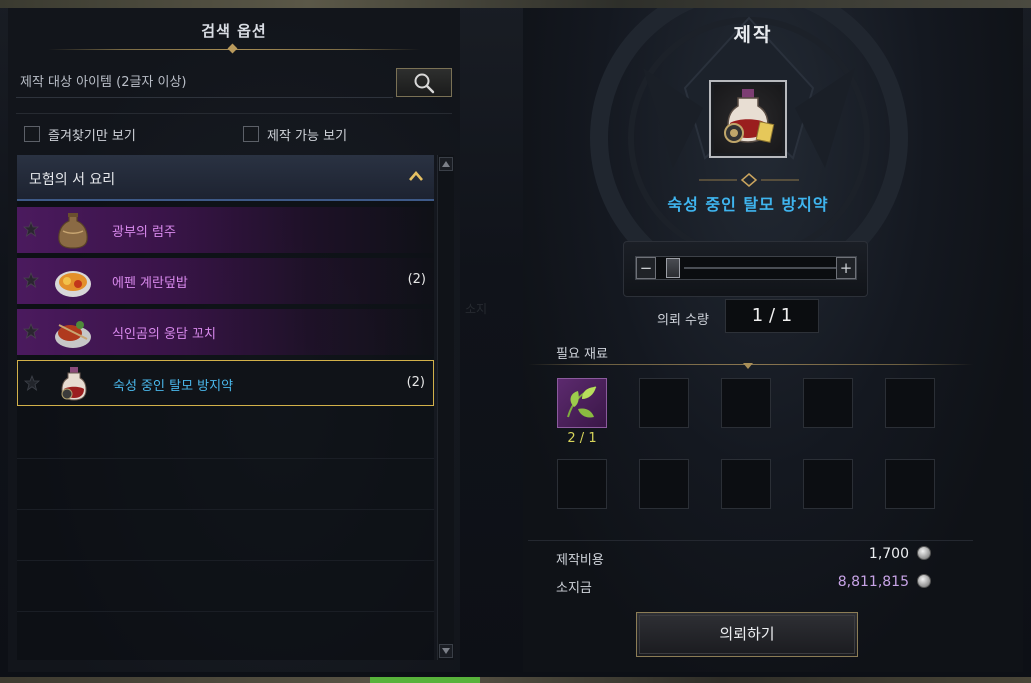 This screenshot has height=683, width=1031. Describe the element at coordinates (888, 554) in the screenshot. I see `craft-cost-value: 1,700` at that location.